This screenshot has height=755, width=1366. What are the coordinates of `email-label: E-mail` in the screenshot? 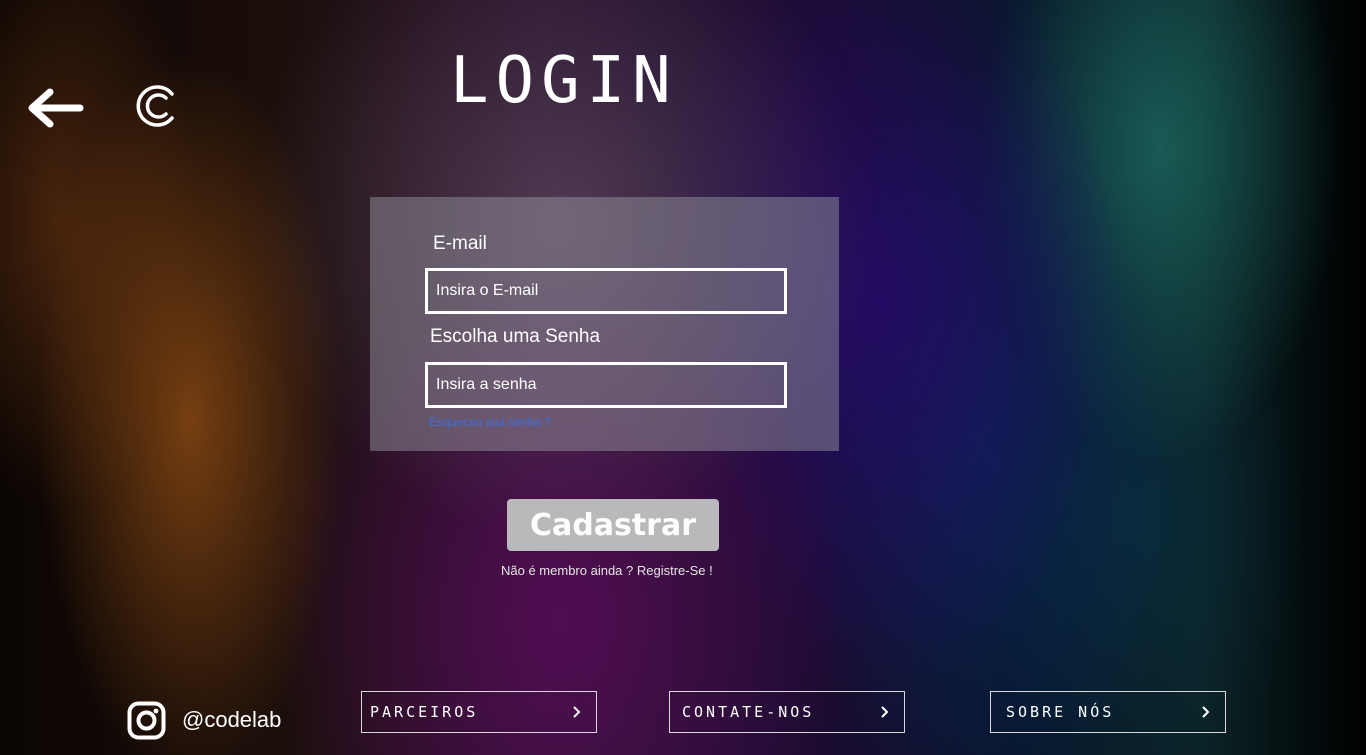 It's located at (460, 243).